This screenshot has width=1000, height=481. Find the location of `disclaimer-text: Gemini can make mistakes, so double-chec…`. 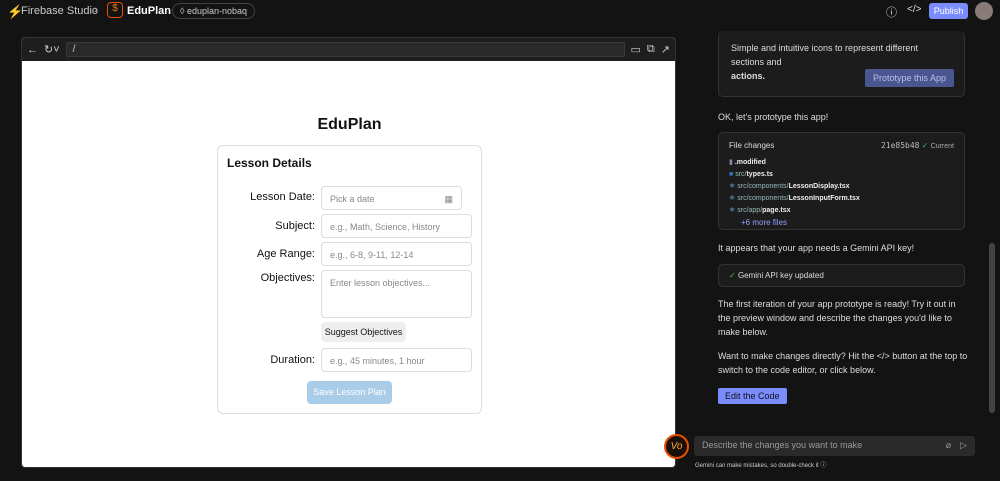

disclaimer-text: Gemini can make mistakes, so double-chec… is located at coordinates (757, 466).